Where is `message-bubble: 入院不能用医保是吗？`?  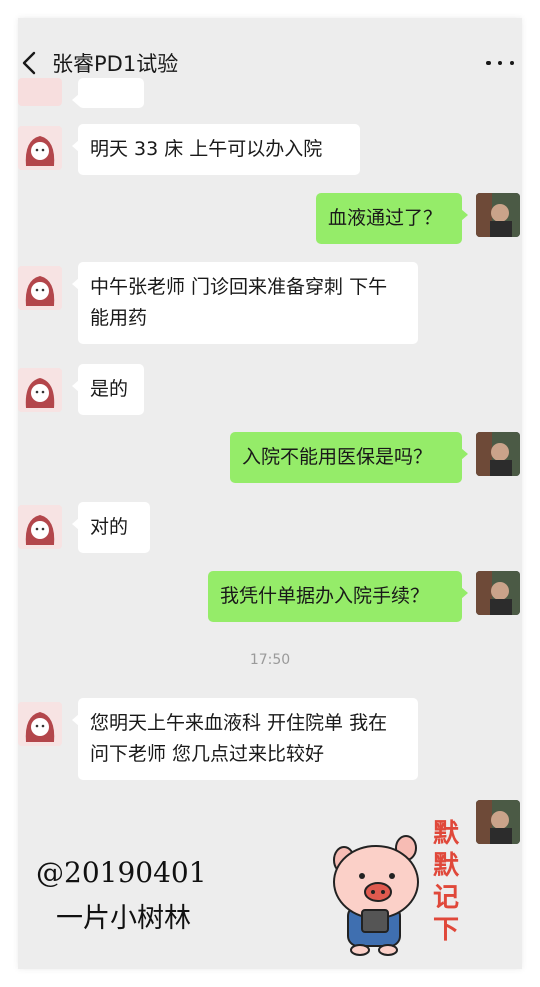
message-bubble: 入院不能用医保是吗？ is located at coordinates (349, 457).